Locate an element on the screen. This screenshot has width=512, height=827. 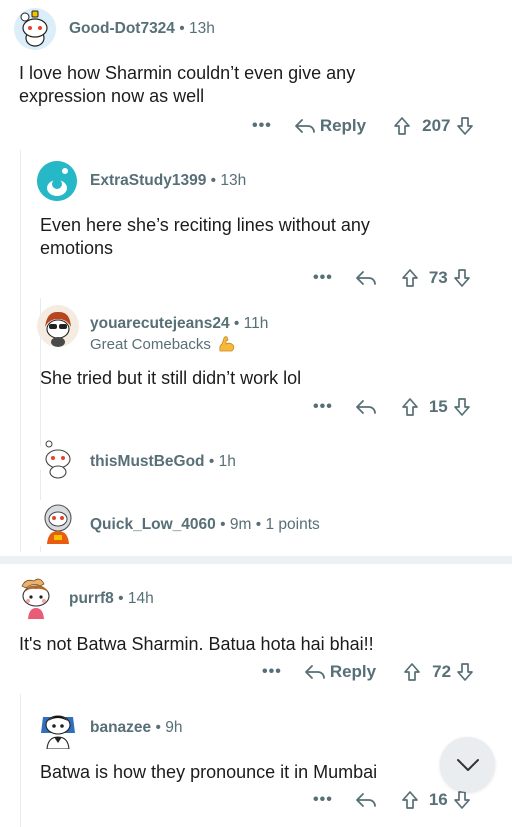
username: Good-Dot7324 is located at coordinates (122, 28).